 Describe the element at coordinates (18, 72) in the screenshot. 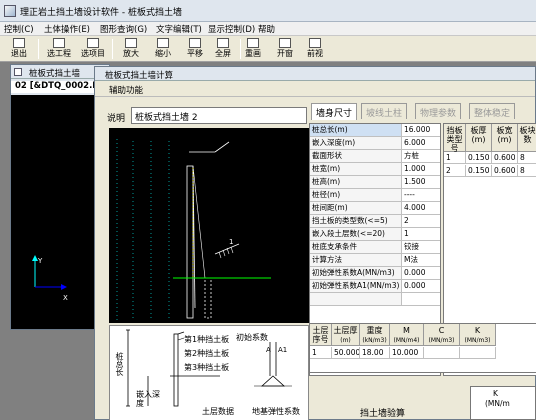

I see `child-window-icon` at that location.